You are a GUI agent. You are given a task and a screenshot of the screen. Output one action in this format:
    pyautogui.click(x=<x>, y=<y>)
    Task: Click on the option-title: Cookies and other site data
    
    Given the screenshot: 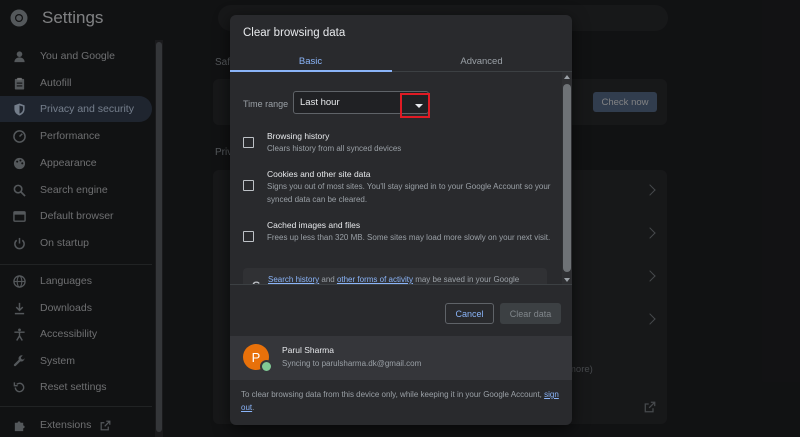 What is the action you would take?
    pyautogui.click(x=319, y=174)
    